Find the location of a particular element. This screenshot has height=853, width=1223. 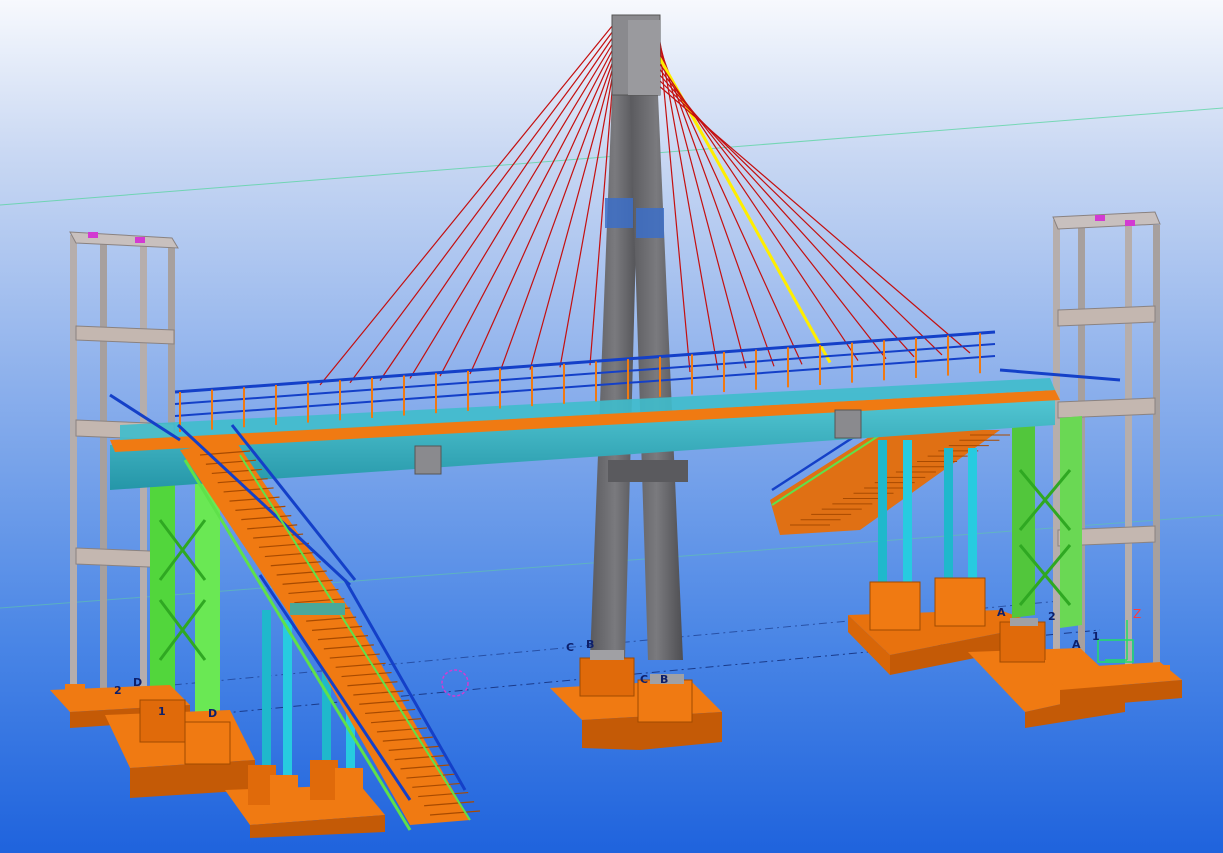

axis-z-label: Z is located at coordinates (1137, 614).